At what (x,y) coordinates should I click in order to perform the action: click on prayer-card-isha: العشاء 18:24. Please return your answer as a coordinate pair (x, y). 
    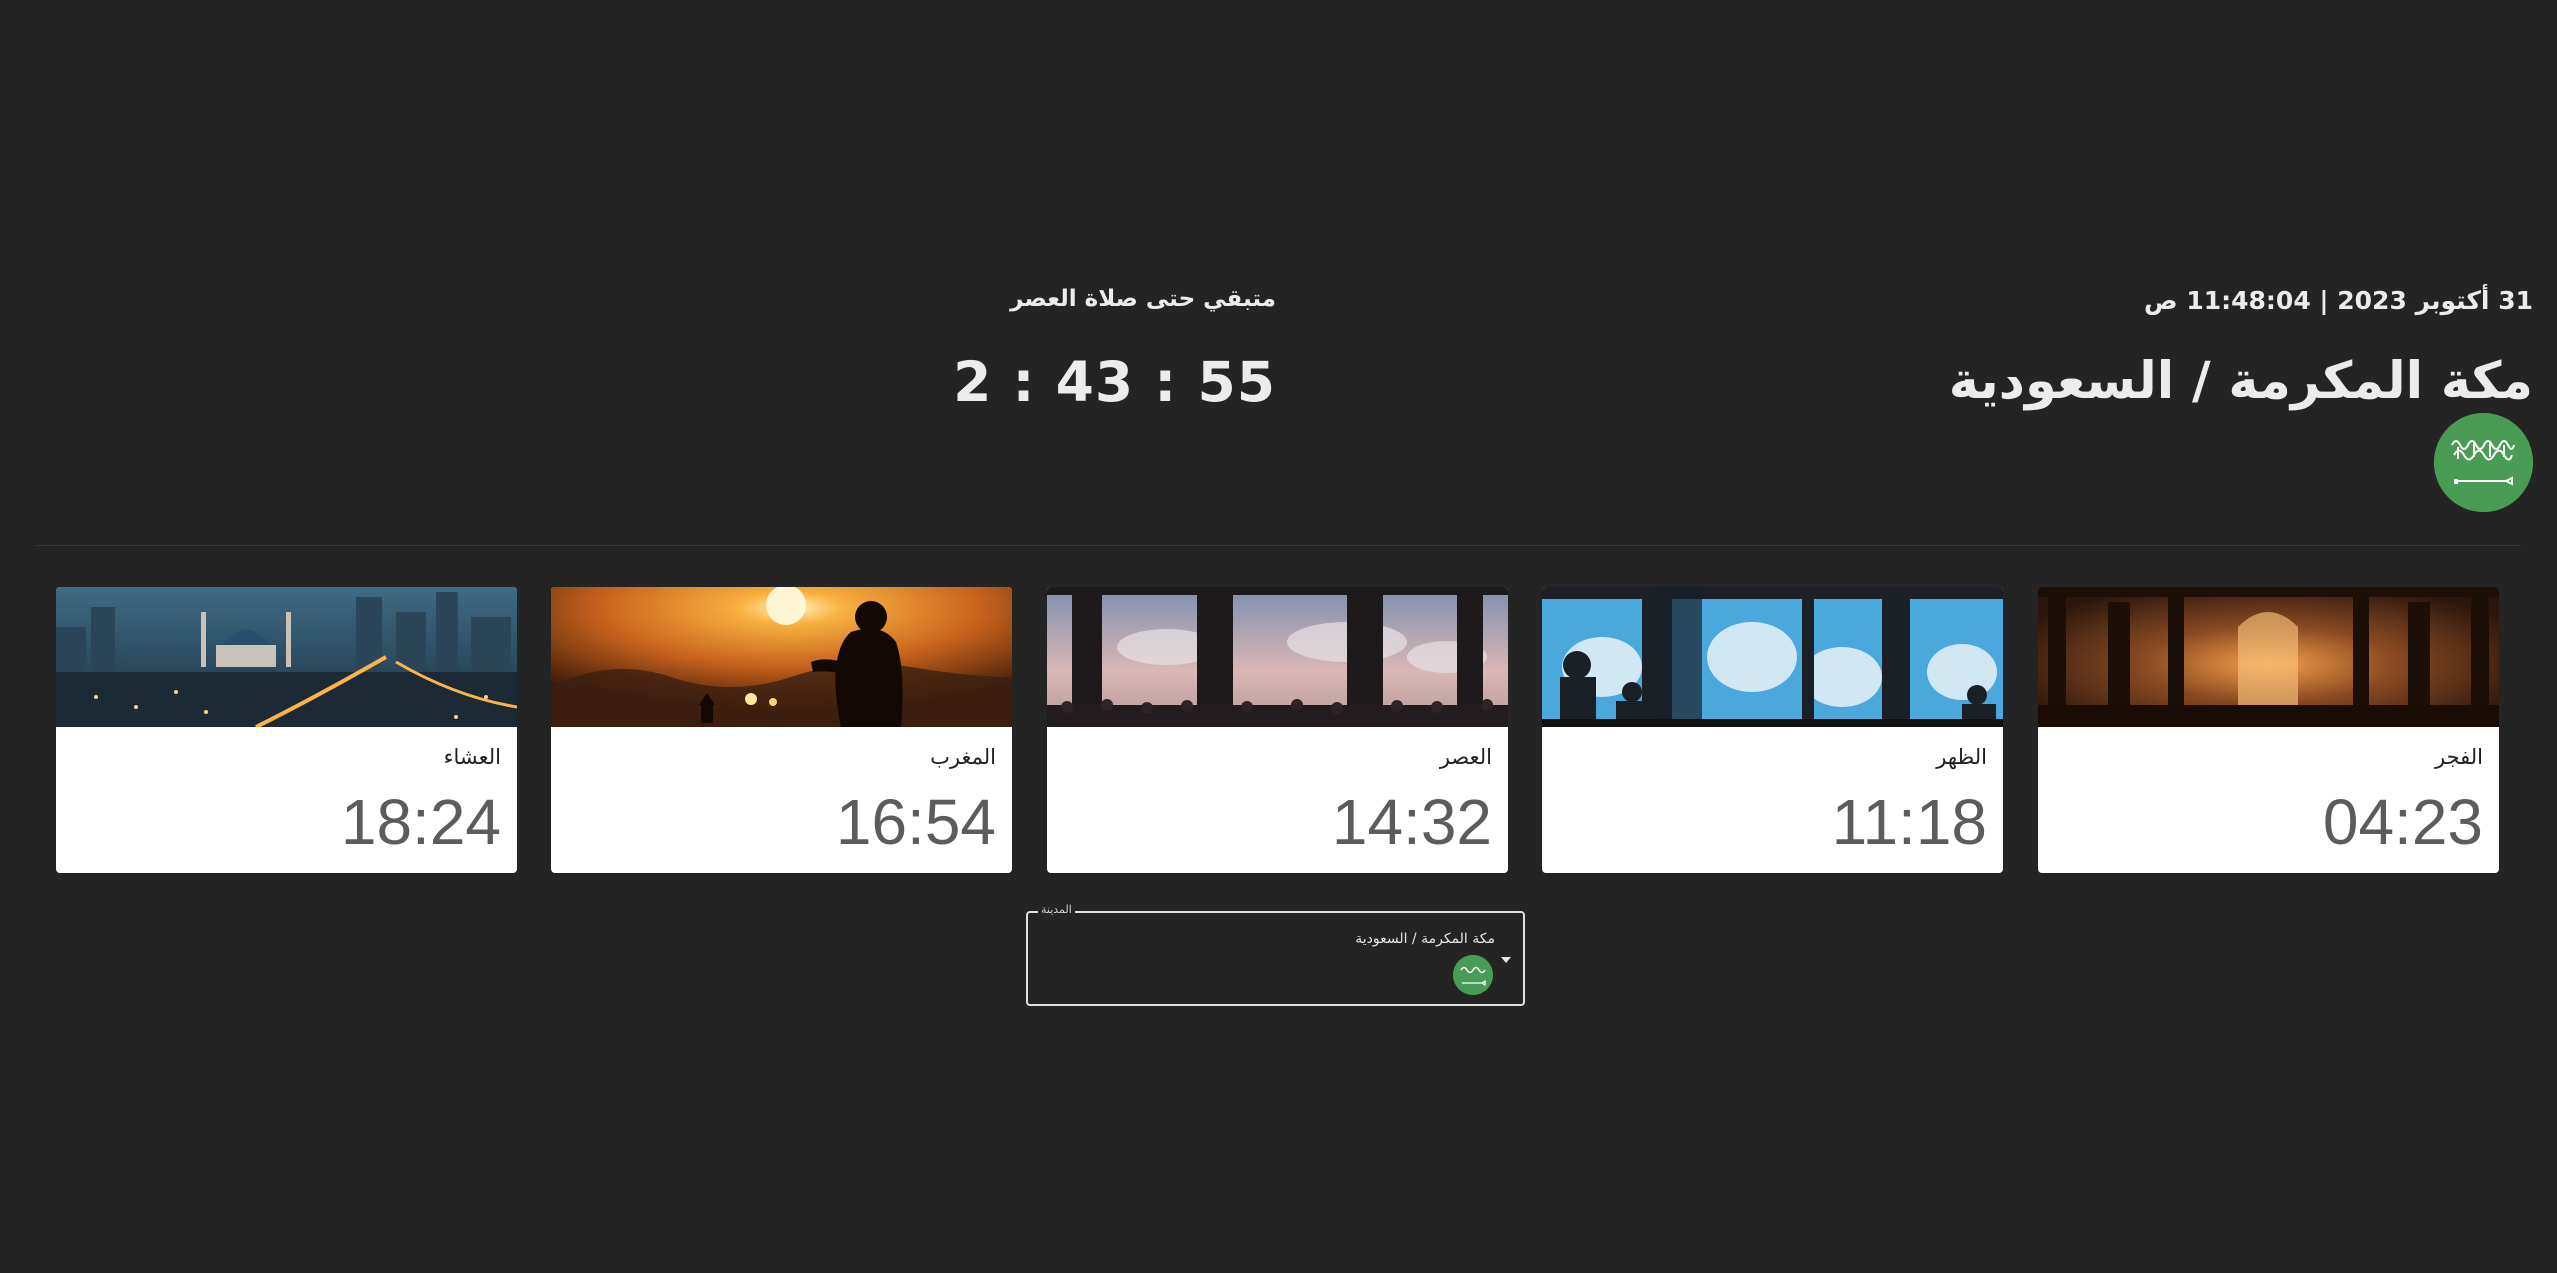
    Looking at the image, I should click on (286, 730).